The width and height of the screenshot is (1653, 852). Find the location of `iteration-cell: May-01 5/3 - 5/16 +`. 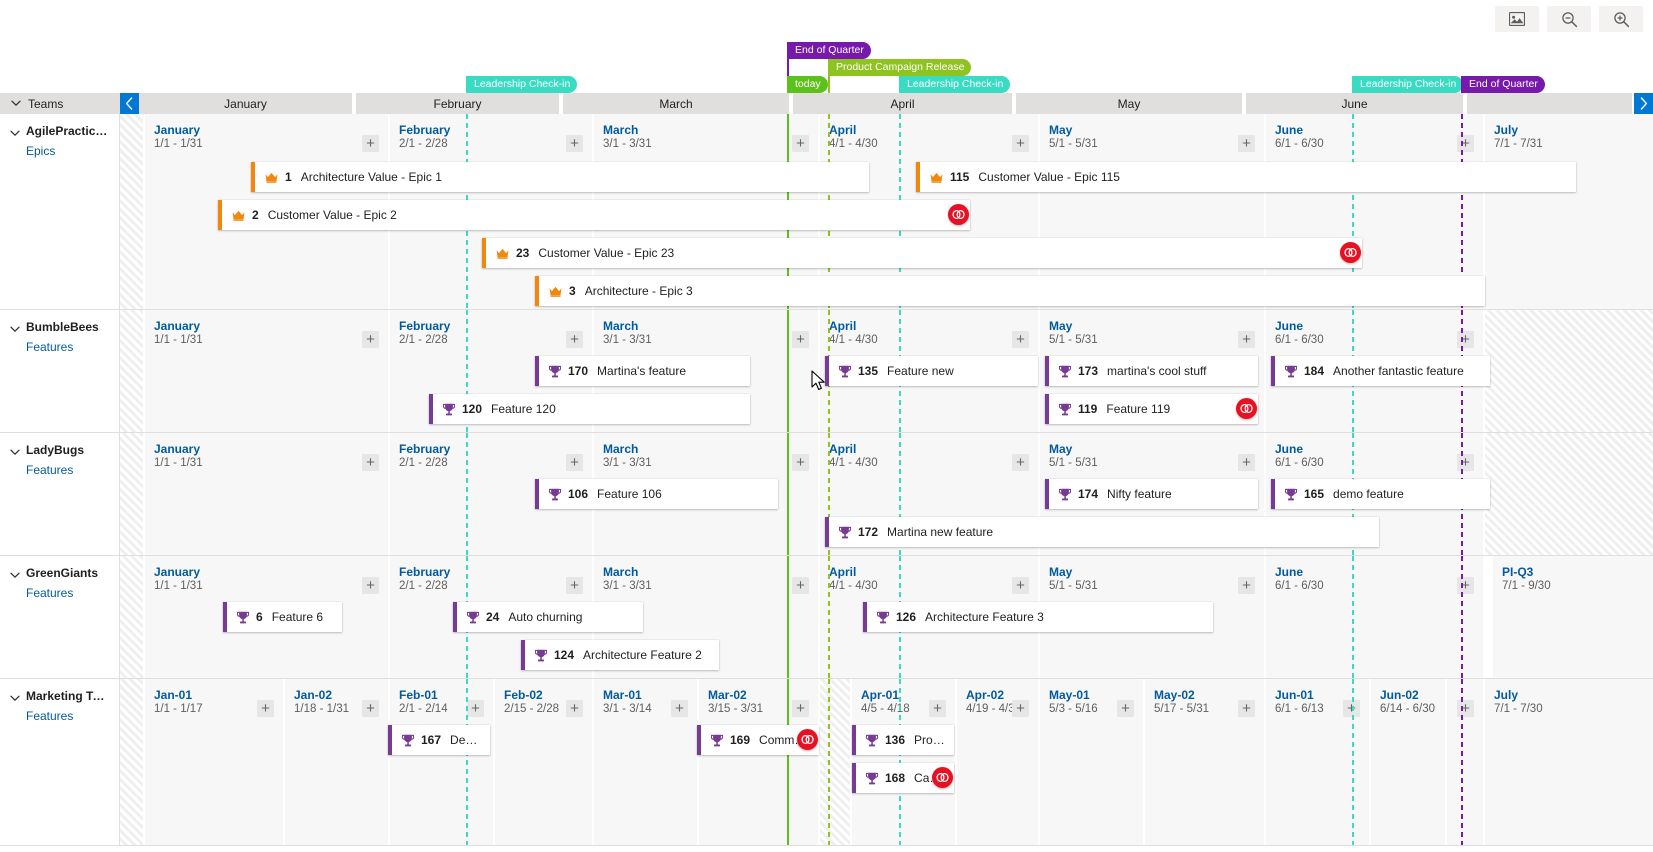

iteration-cell: May-01 5/3 - 5/16 + is located at coordinates (1092, 762).